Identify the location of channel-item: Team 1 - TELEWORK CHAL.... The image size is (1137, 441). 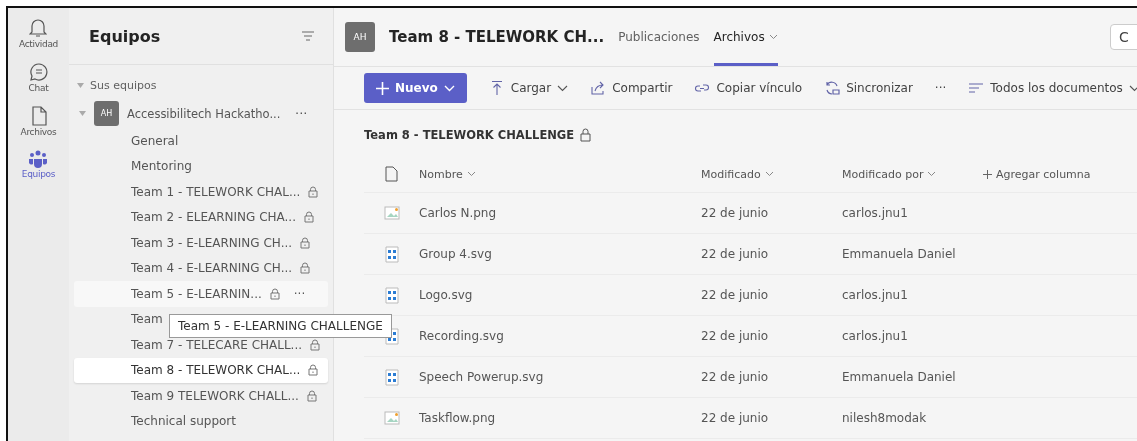
(201, 192).